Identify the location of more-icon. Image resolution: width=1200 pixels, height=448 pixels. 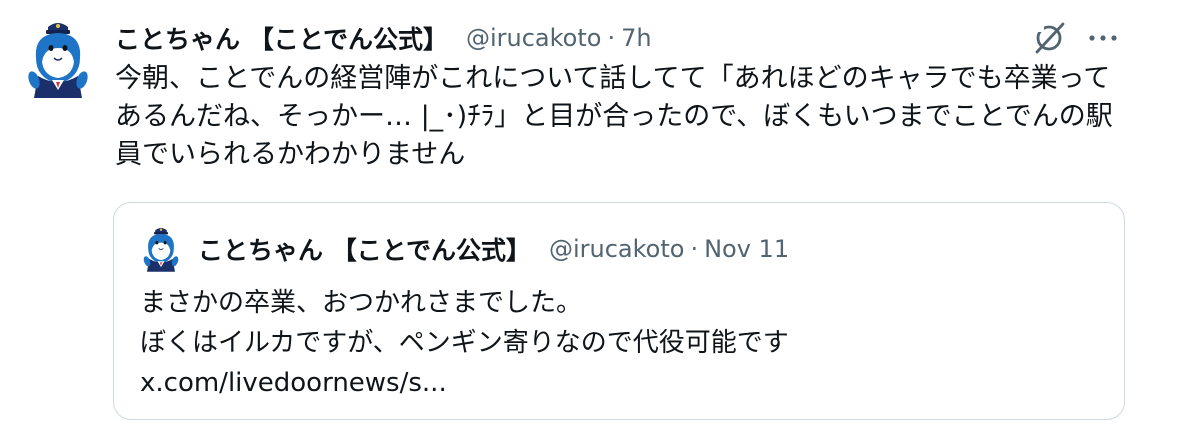
(1103, 38).